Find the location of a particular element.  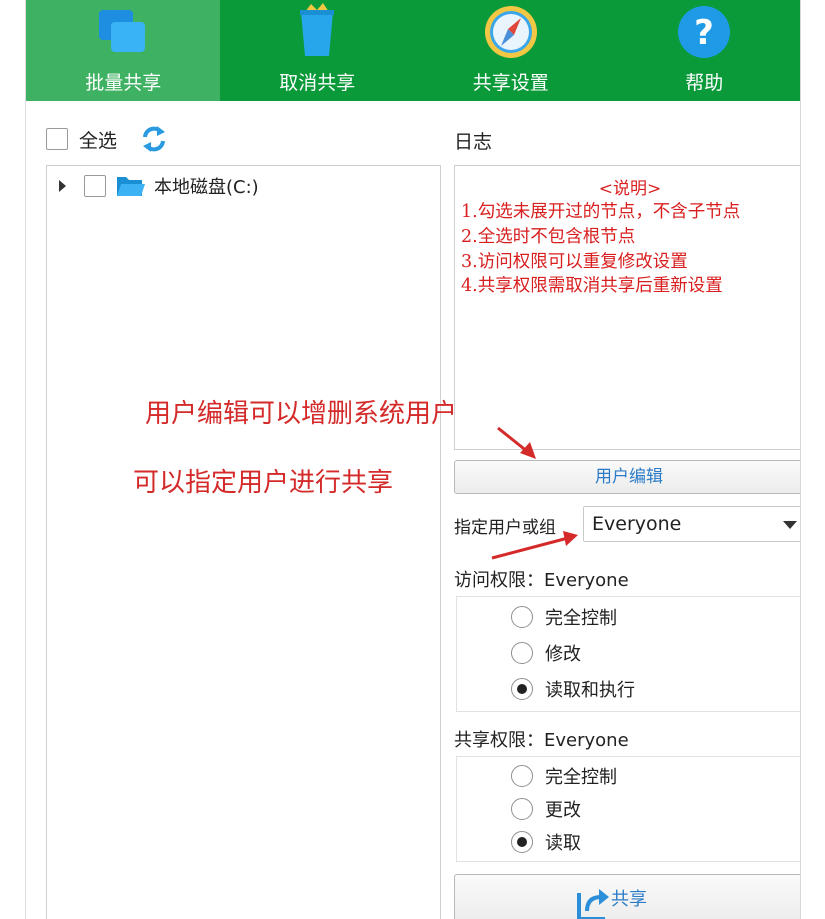

toolbar: 批量共享 取消共享 共享设置 ? 帮助 is located at coordinates (413, 50).